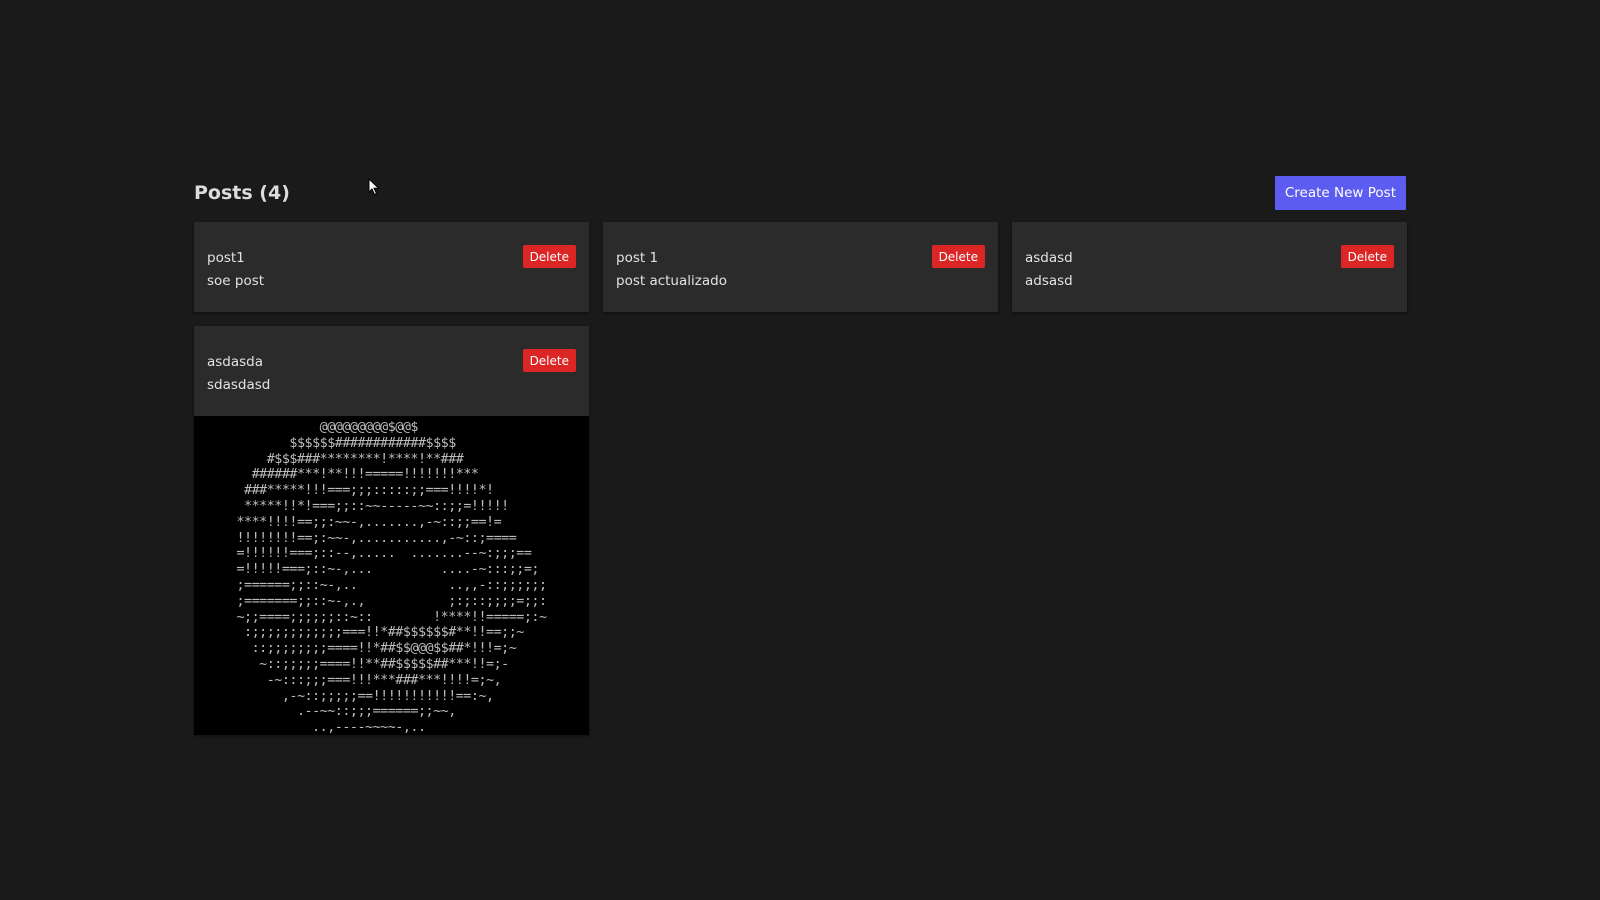 This screenshot has height=900, width=1600. What do you see at coordinates (242, 193) in the screenshot?
I see `page-title: Posts (4)` at bounding box center [242, 193].